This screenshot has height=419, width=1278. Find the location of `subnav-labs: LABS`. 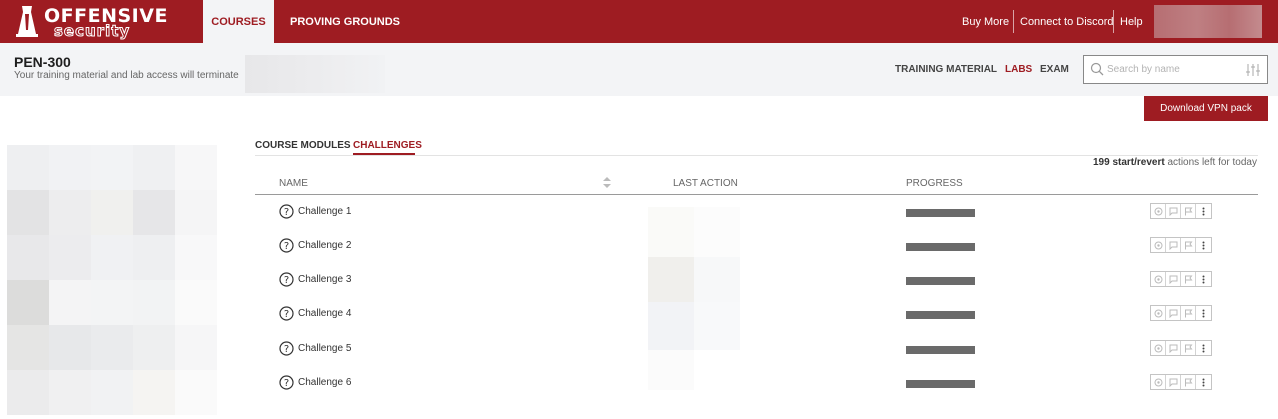

subnav-labs: LABS is located at coordinates (1018, 69).